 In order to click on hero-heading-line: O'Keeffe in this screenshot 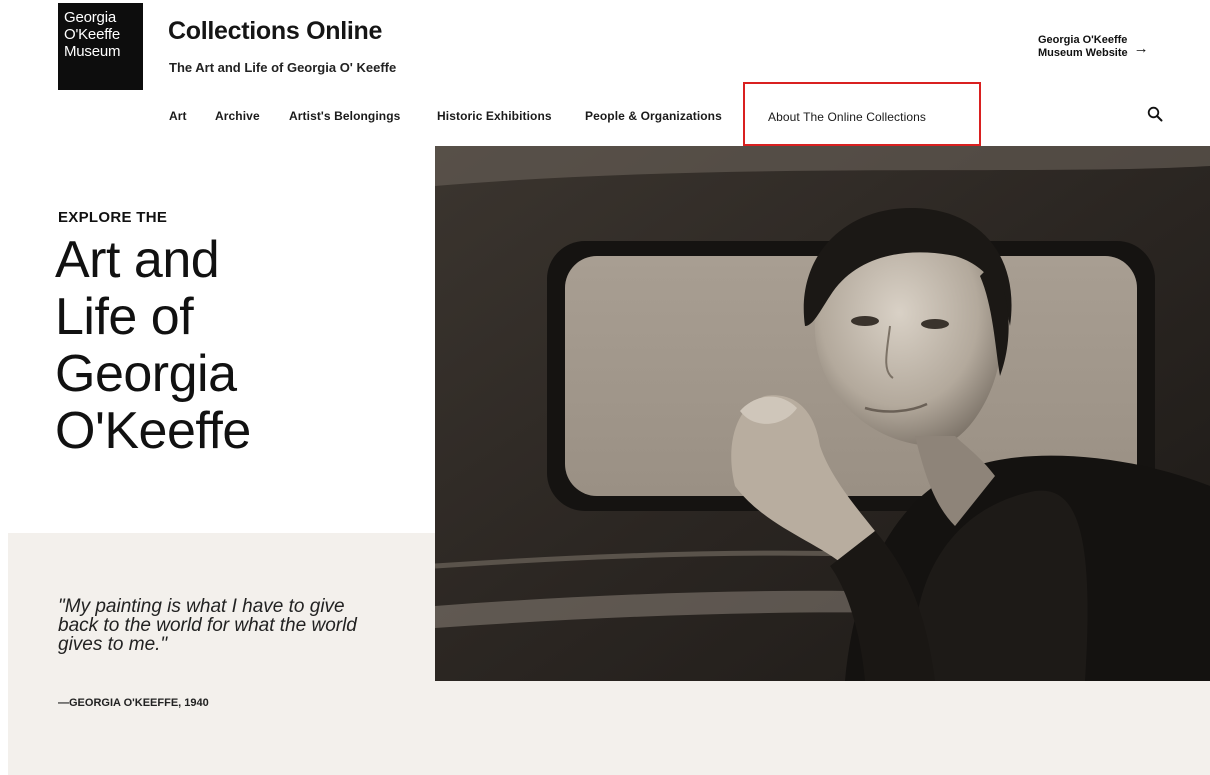, I will do `click(153, 431)`.